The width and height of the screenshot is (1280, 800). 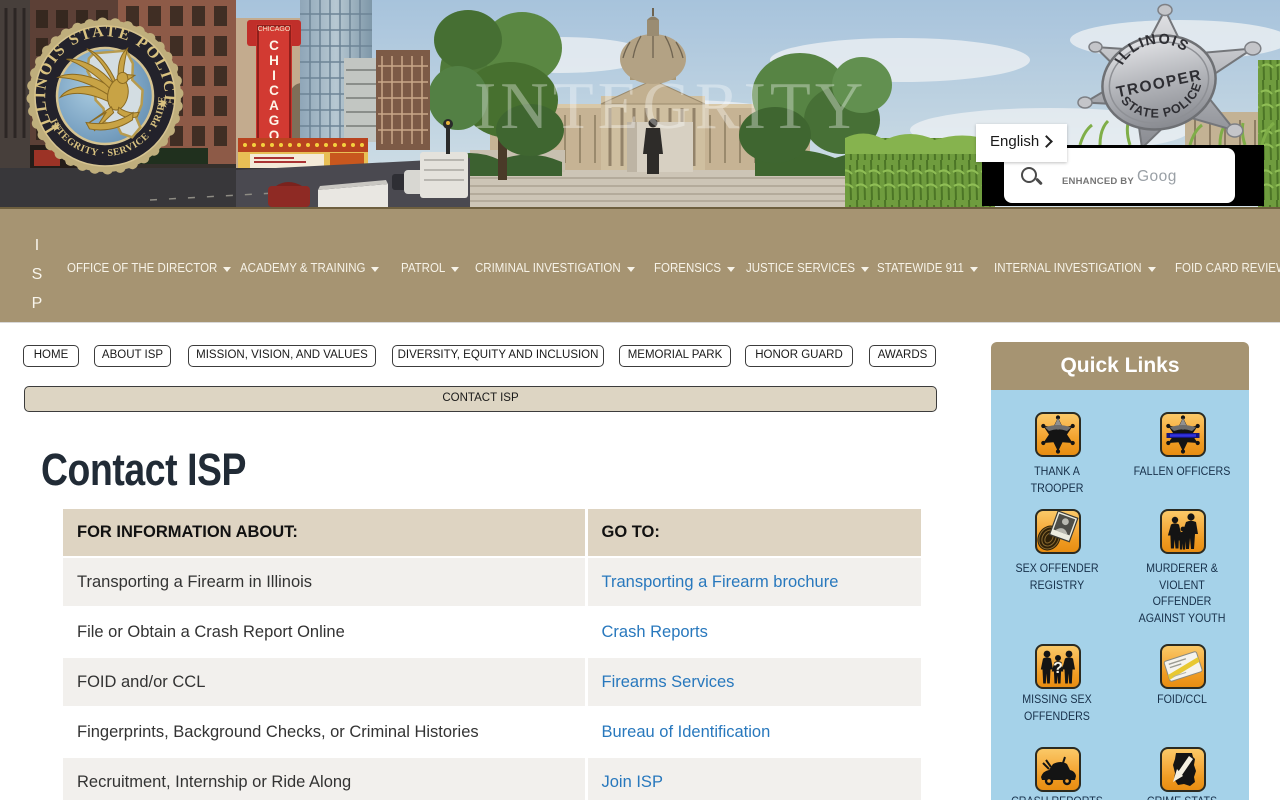 I want to click on svg-text: INTEGRITY, so click(x=670, y=106).